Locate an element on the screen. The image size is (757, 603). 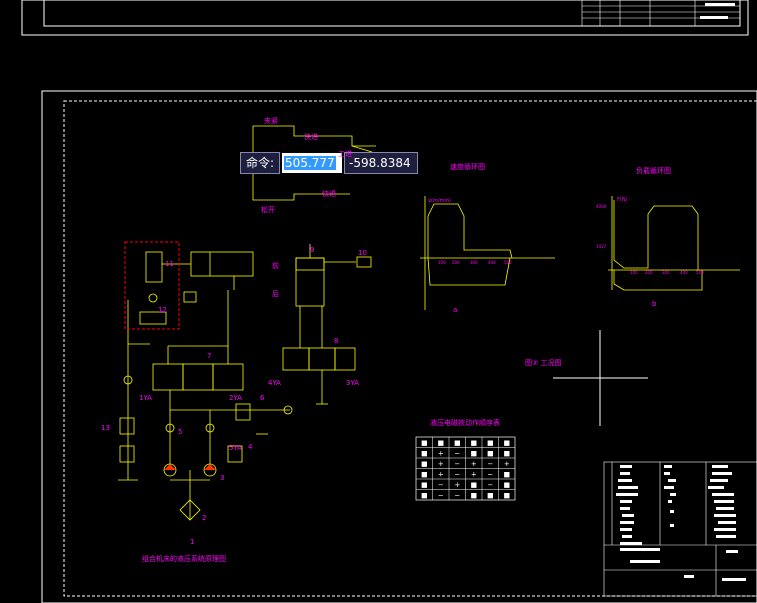
speed-chart-title: 速度循环图 is located at coordinates (467, 167).